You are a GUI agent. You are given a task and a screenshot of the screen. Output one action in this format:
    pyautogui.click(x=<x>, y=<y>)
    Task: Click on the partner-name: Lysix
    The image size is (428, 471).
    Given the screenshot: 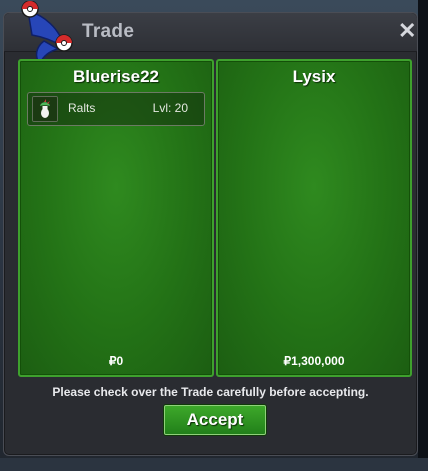 What is the action you would take?
    pyautogui.click(x=314, y=76)
    